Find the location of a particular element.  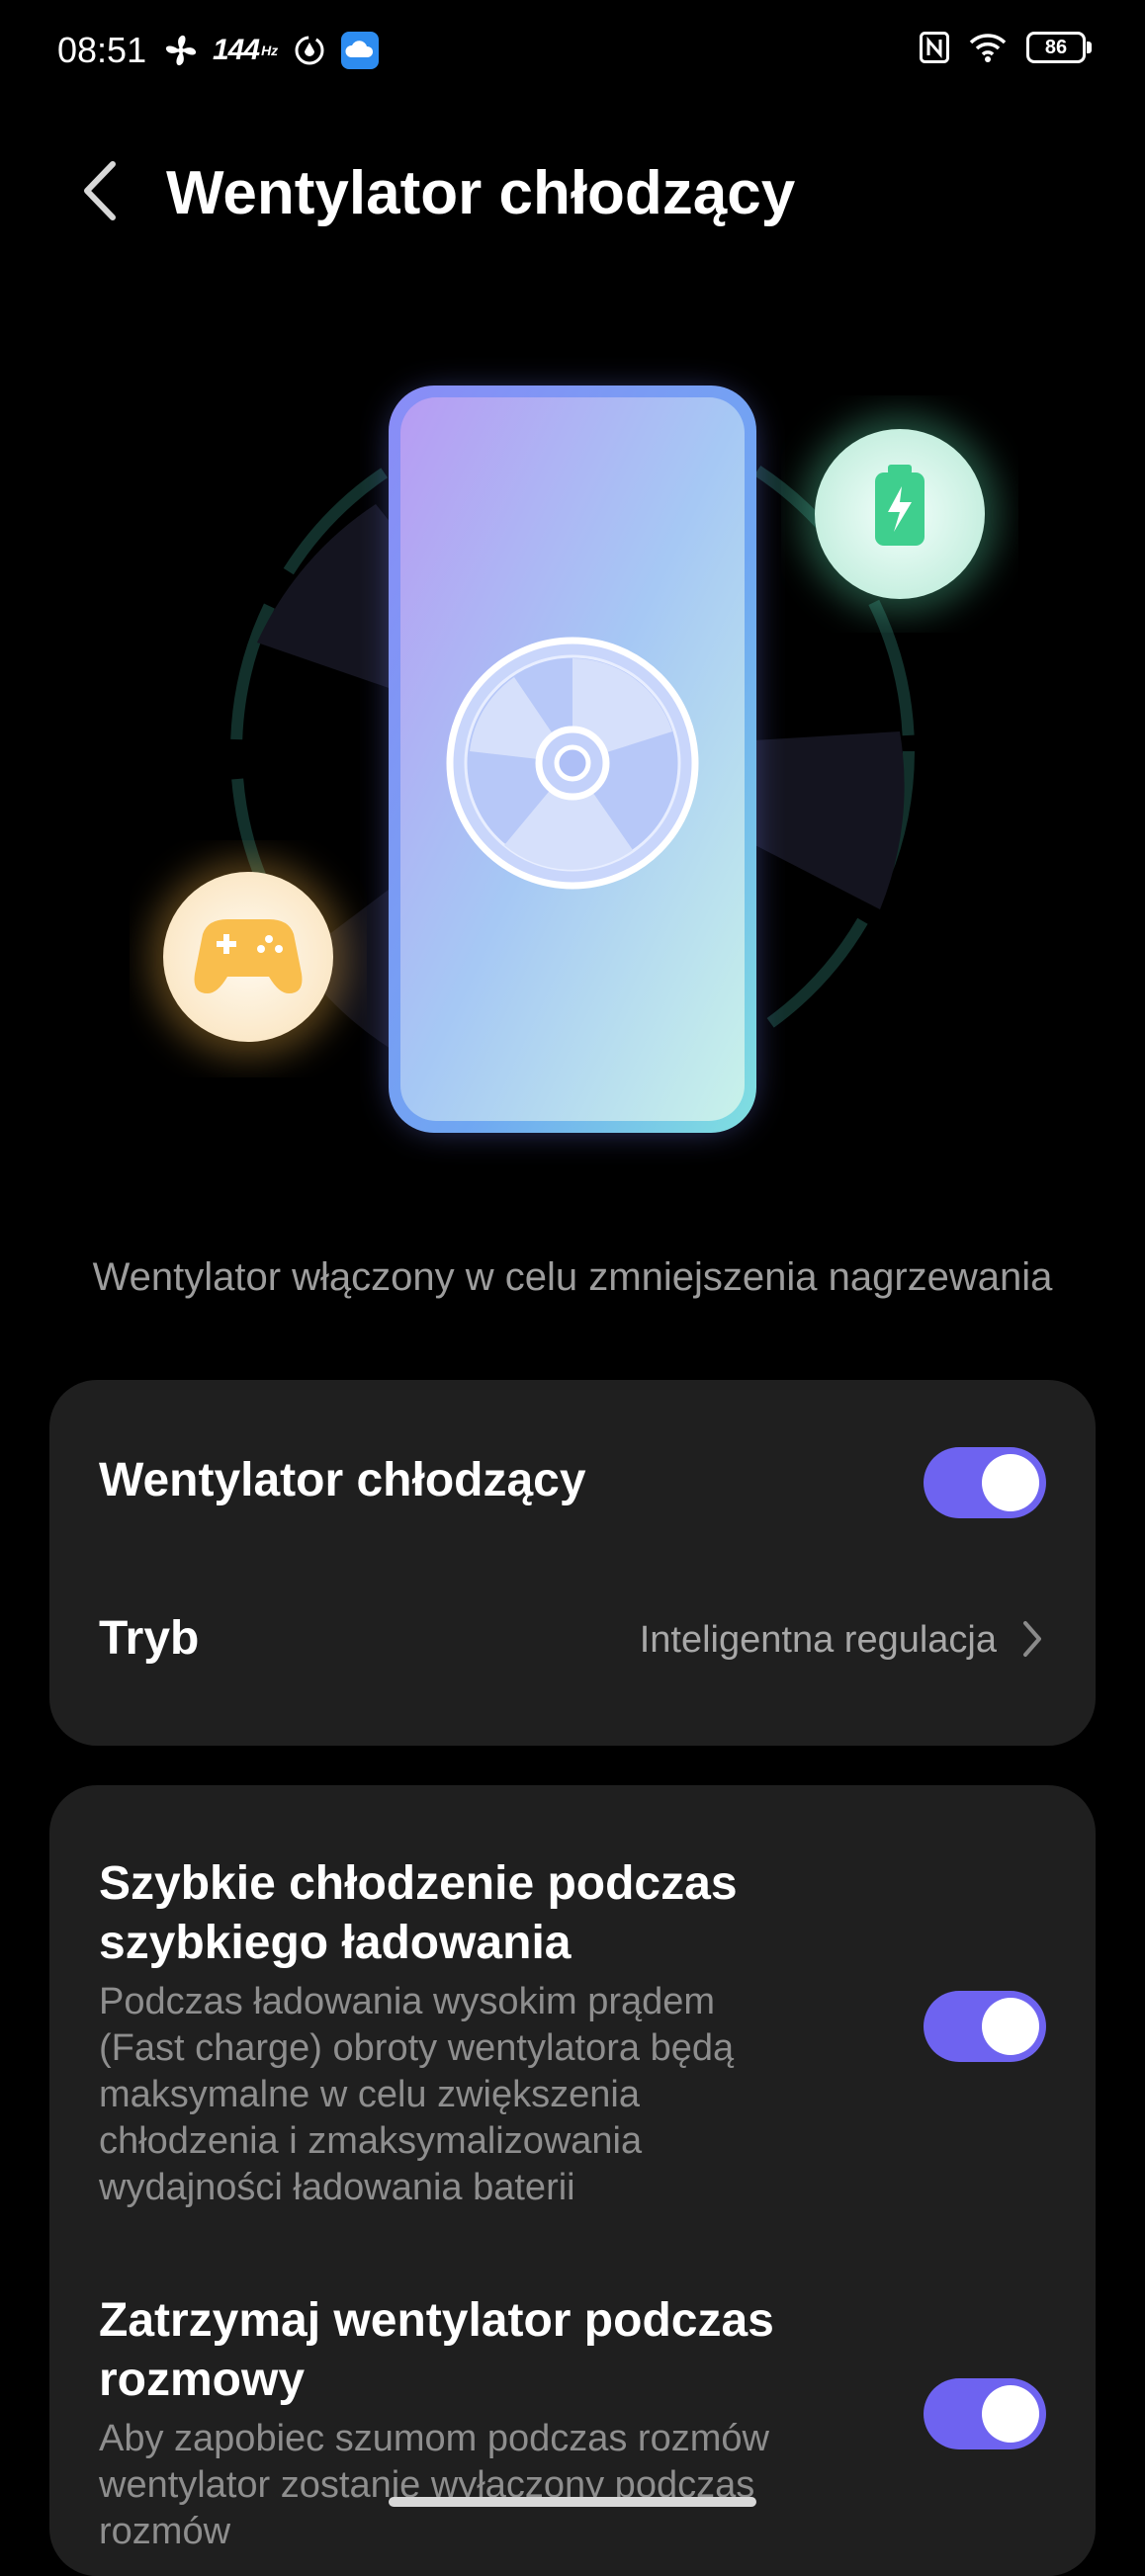

page-title: Wentylator chłodzący is located at coordinates (481, 193).